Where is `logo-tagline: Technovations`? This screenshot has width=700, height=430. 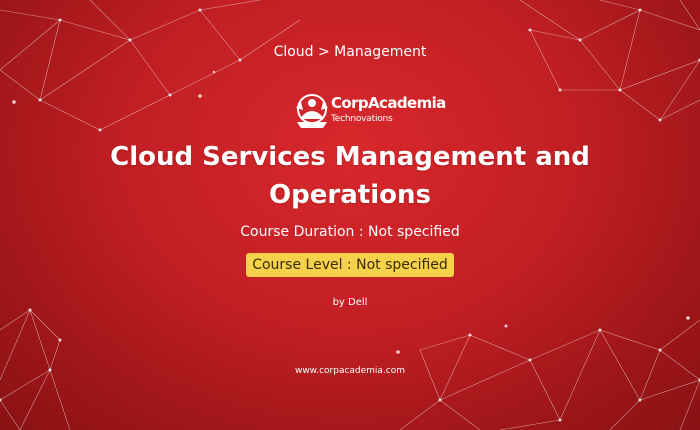 logo-tagline: Technovations is located at coordinates (362, 119).